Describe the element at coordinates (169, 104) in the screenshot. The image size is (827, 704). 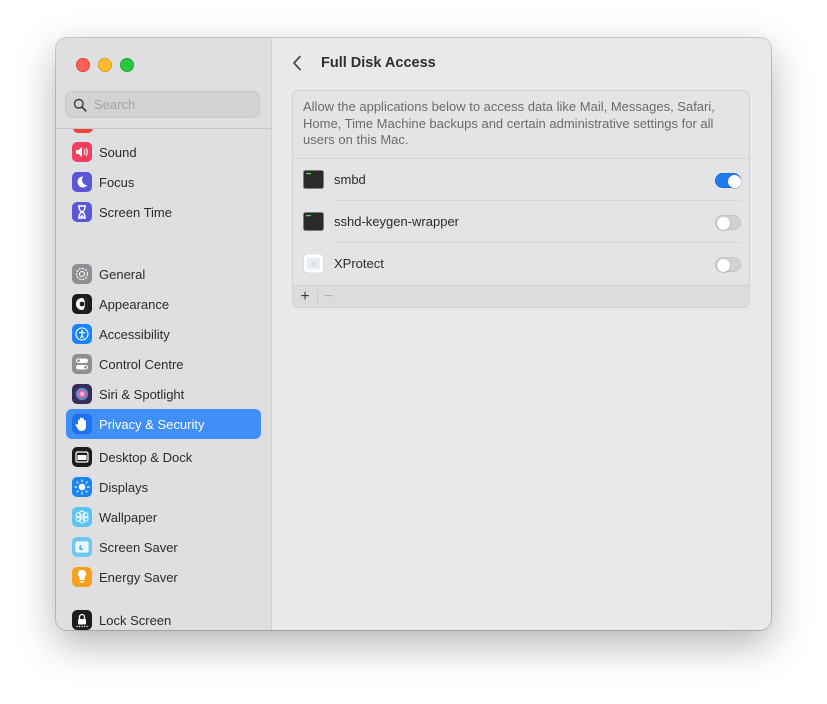
I see `search-input` at that location.